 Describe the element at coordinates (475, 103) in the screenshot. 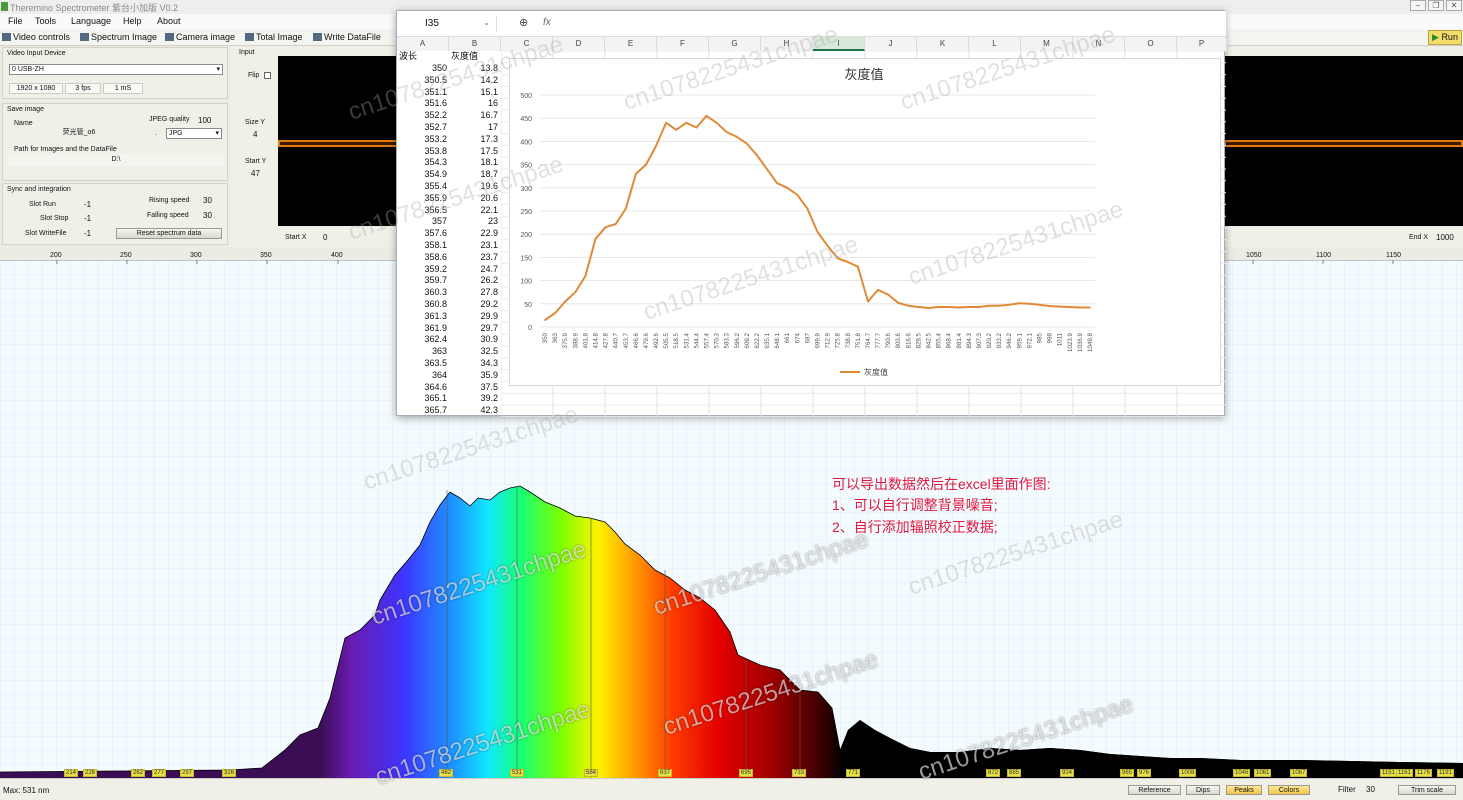

I see `cell-gray-value: 16` at that location.